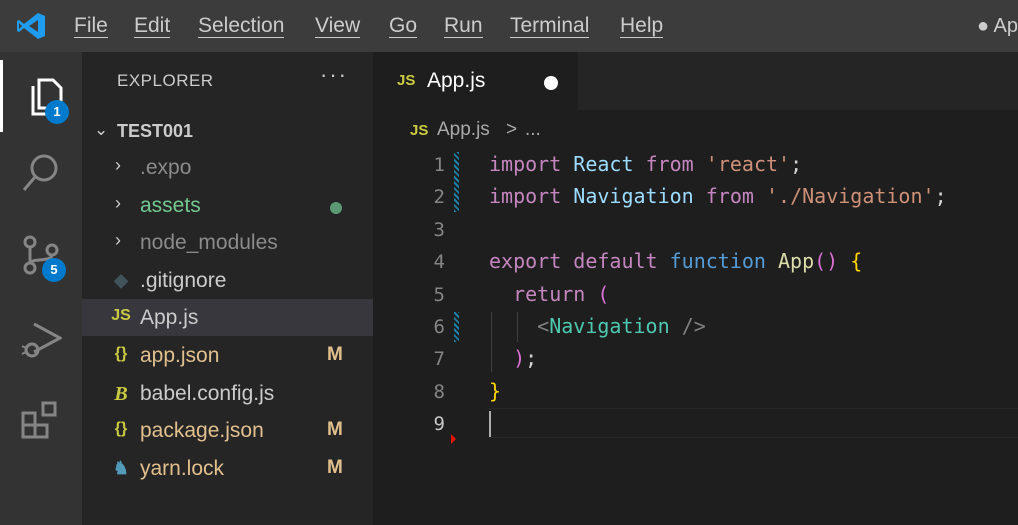 This screenshot has height=525, width=1018. I want to click on tree-item-package-json: {} package.json M, so click(227, 430).